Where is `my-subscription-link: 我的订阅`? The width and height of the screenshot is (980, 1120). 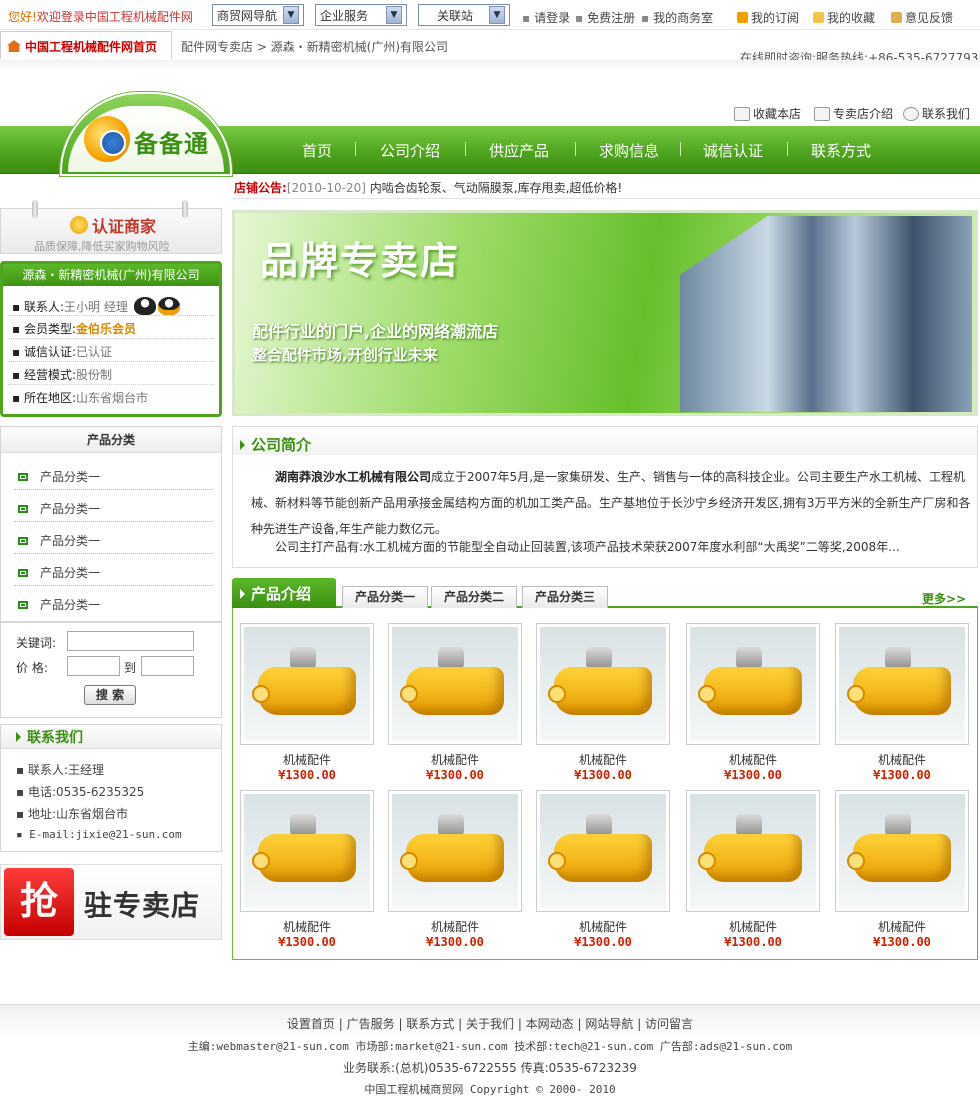 my-subscription-link: 我的订阅 is located at coordinates (768, 17).